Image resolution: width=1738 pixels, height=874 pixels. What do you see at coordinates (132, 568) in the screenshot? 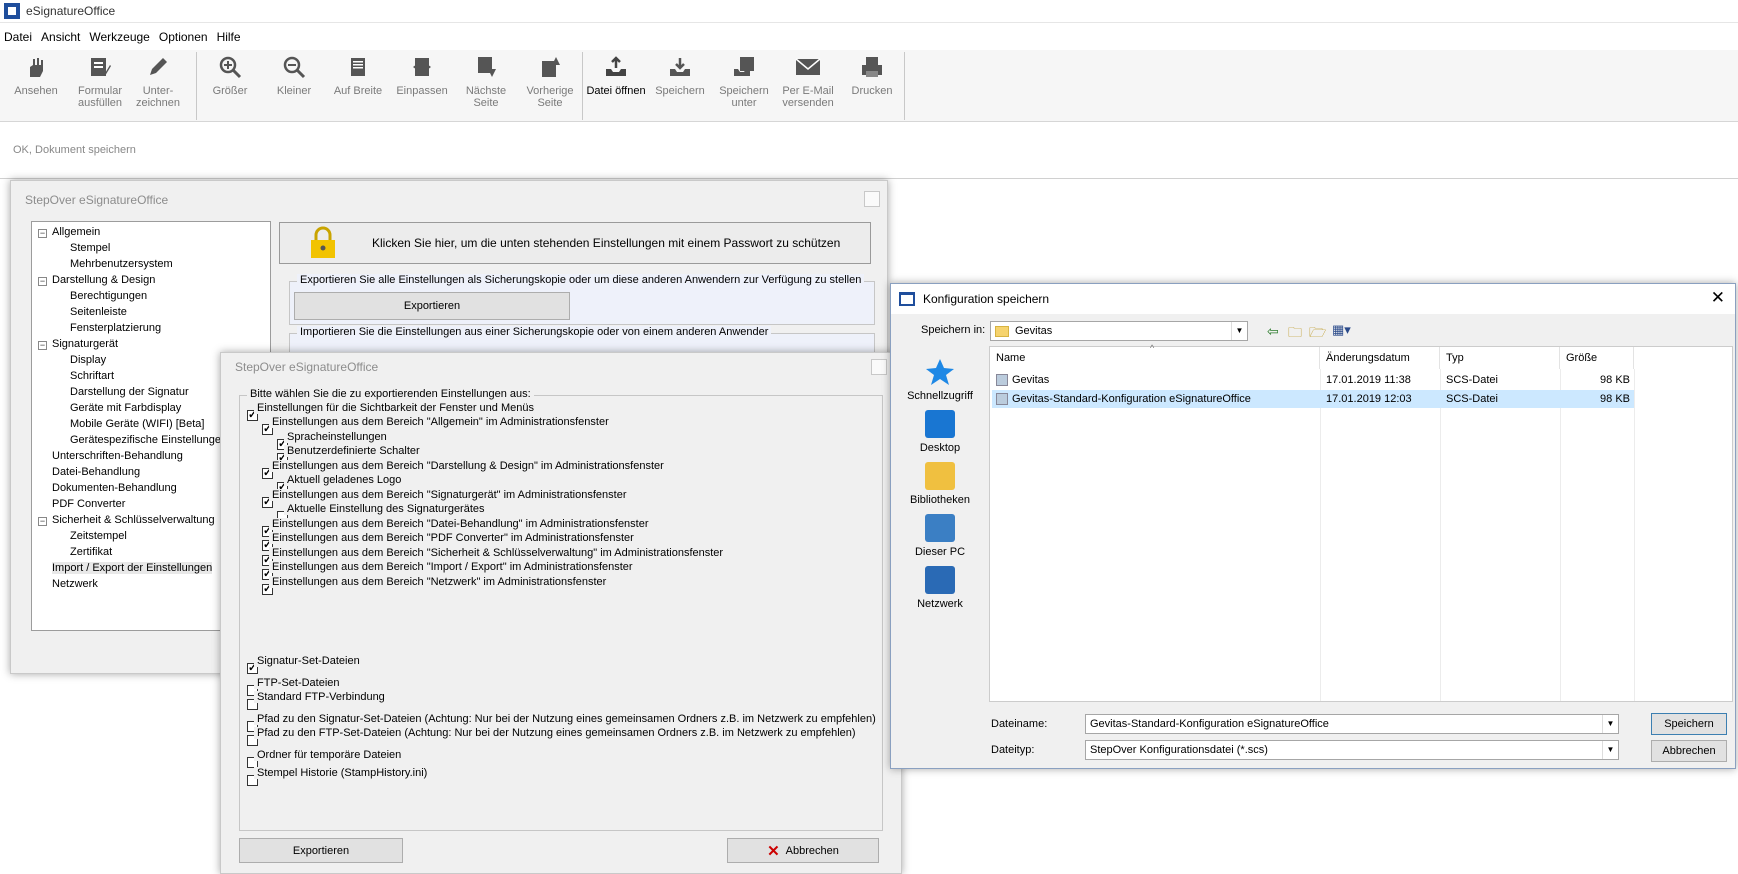
I see `tree-item: Import / Export der Einstellungen` at bounding box center [132, 568].